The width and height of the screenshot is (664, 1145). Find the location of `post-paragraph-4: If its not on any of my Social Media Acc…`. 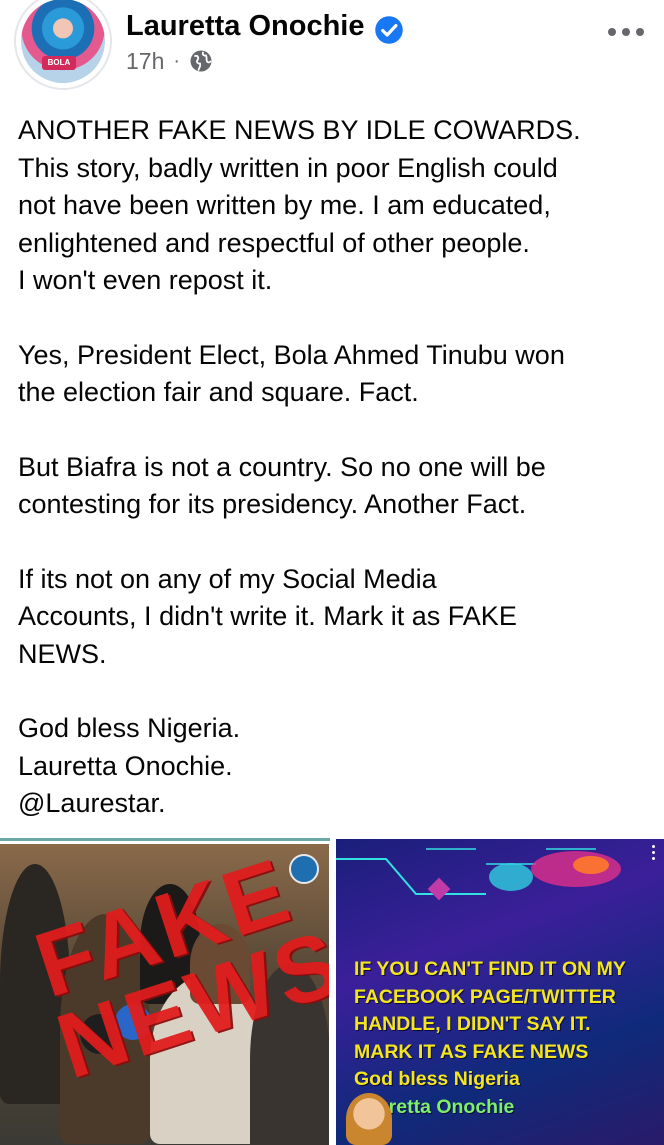

post-paragraph-4: If its not on any of my Social Media Acc… is located at coordinates (267, 616).